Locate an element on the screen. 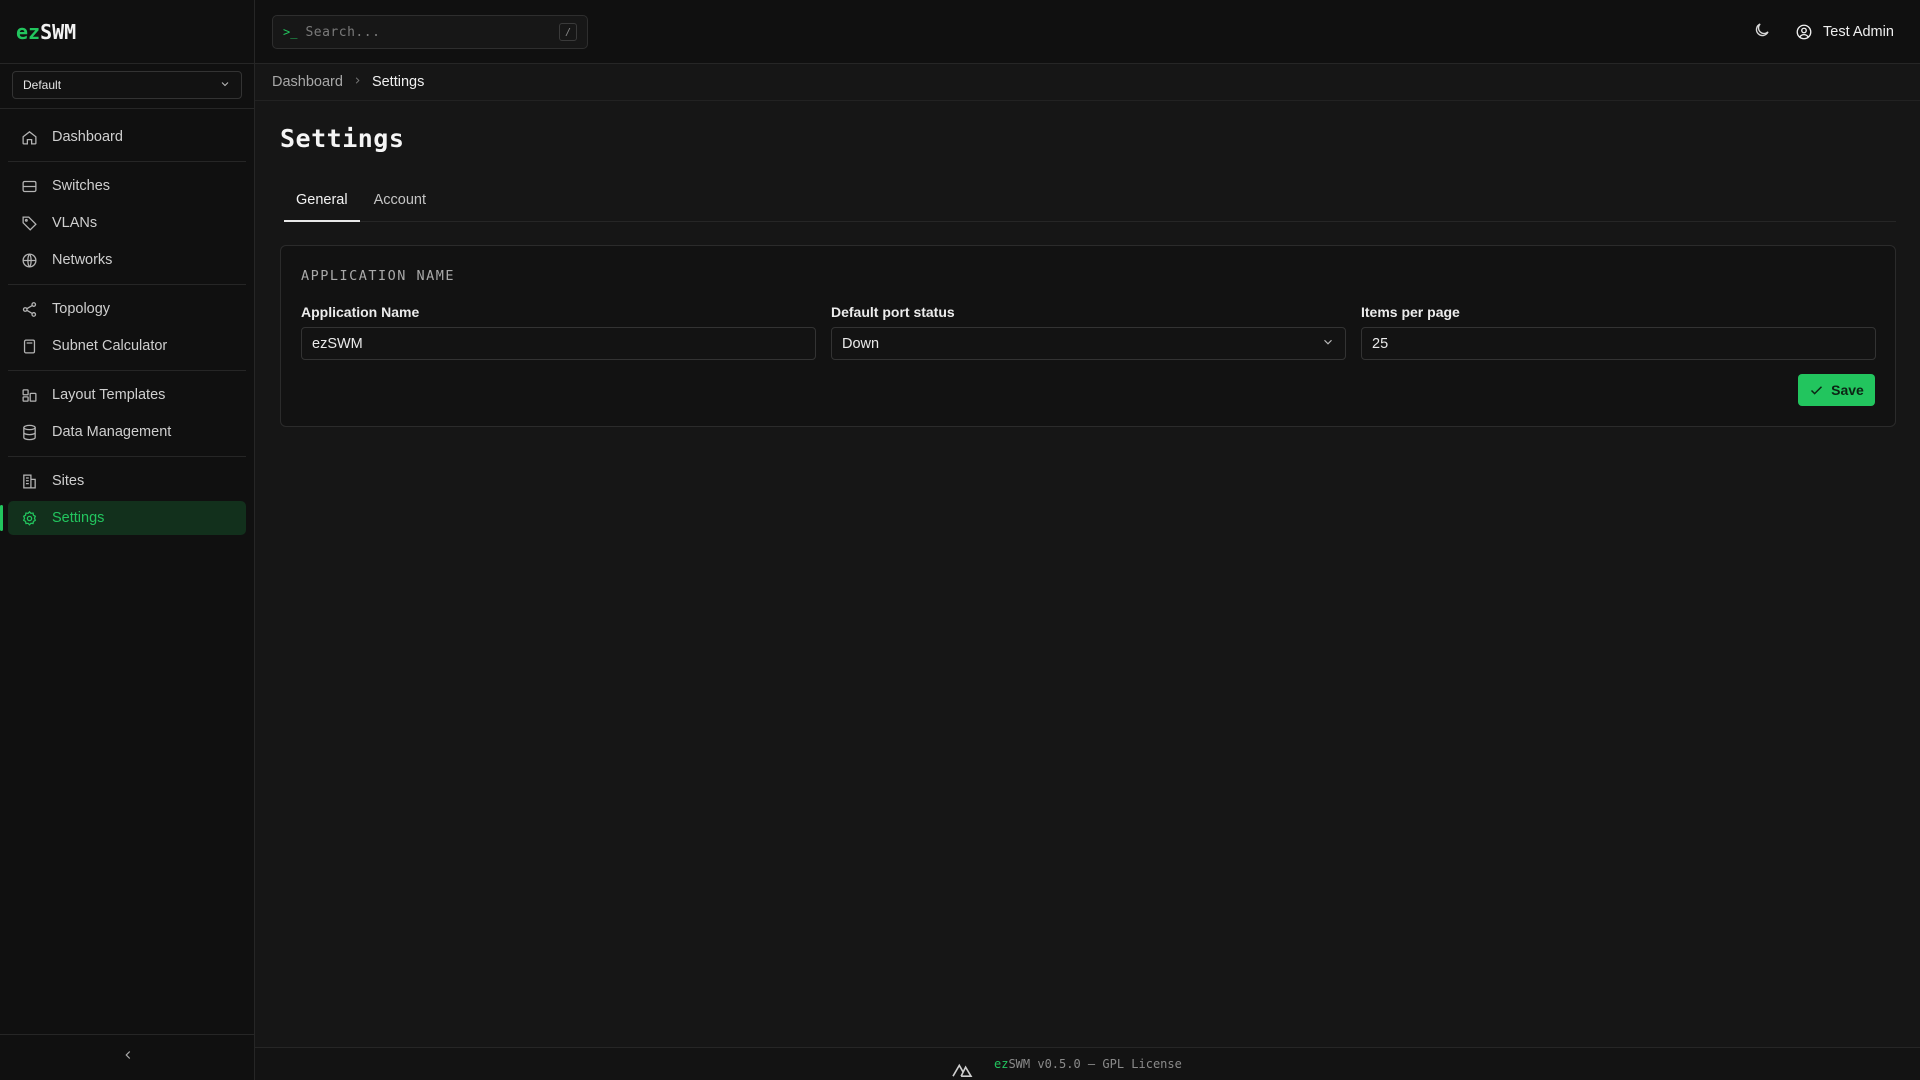  user-menu-button: Test Admin is located at coordinates (1844, 32).